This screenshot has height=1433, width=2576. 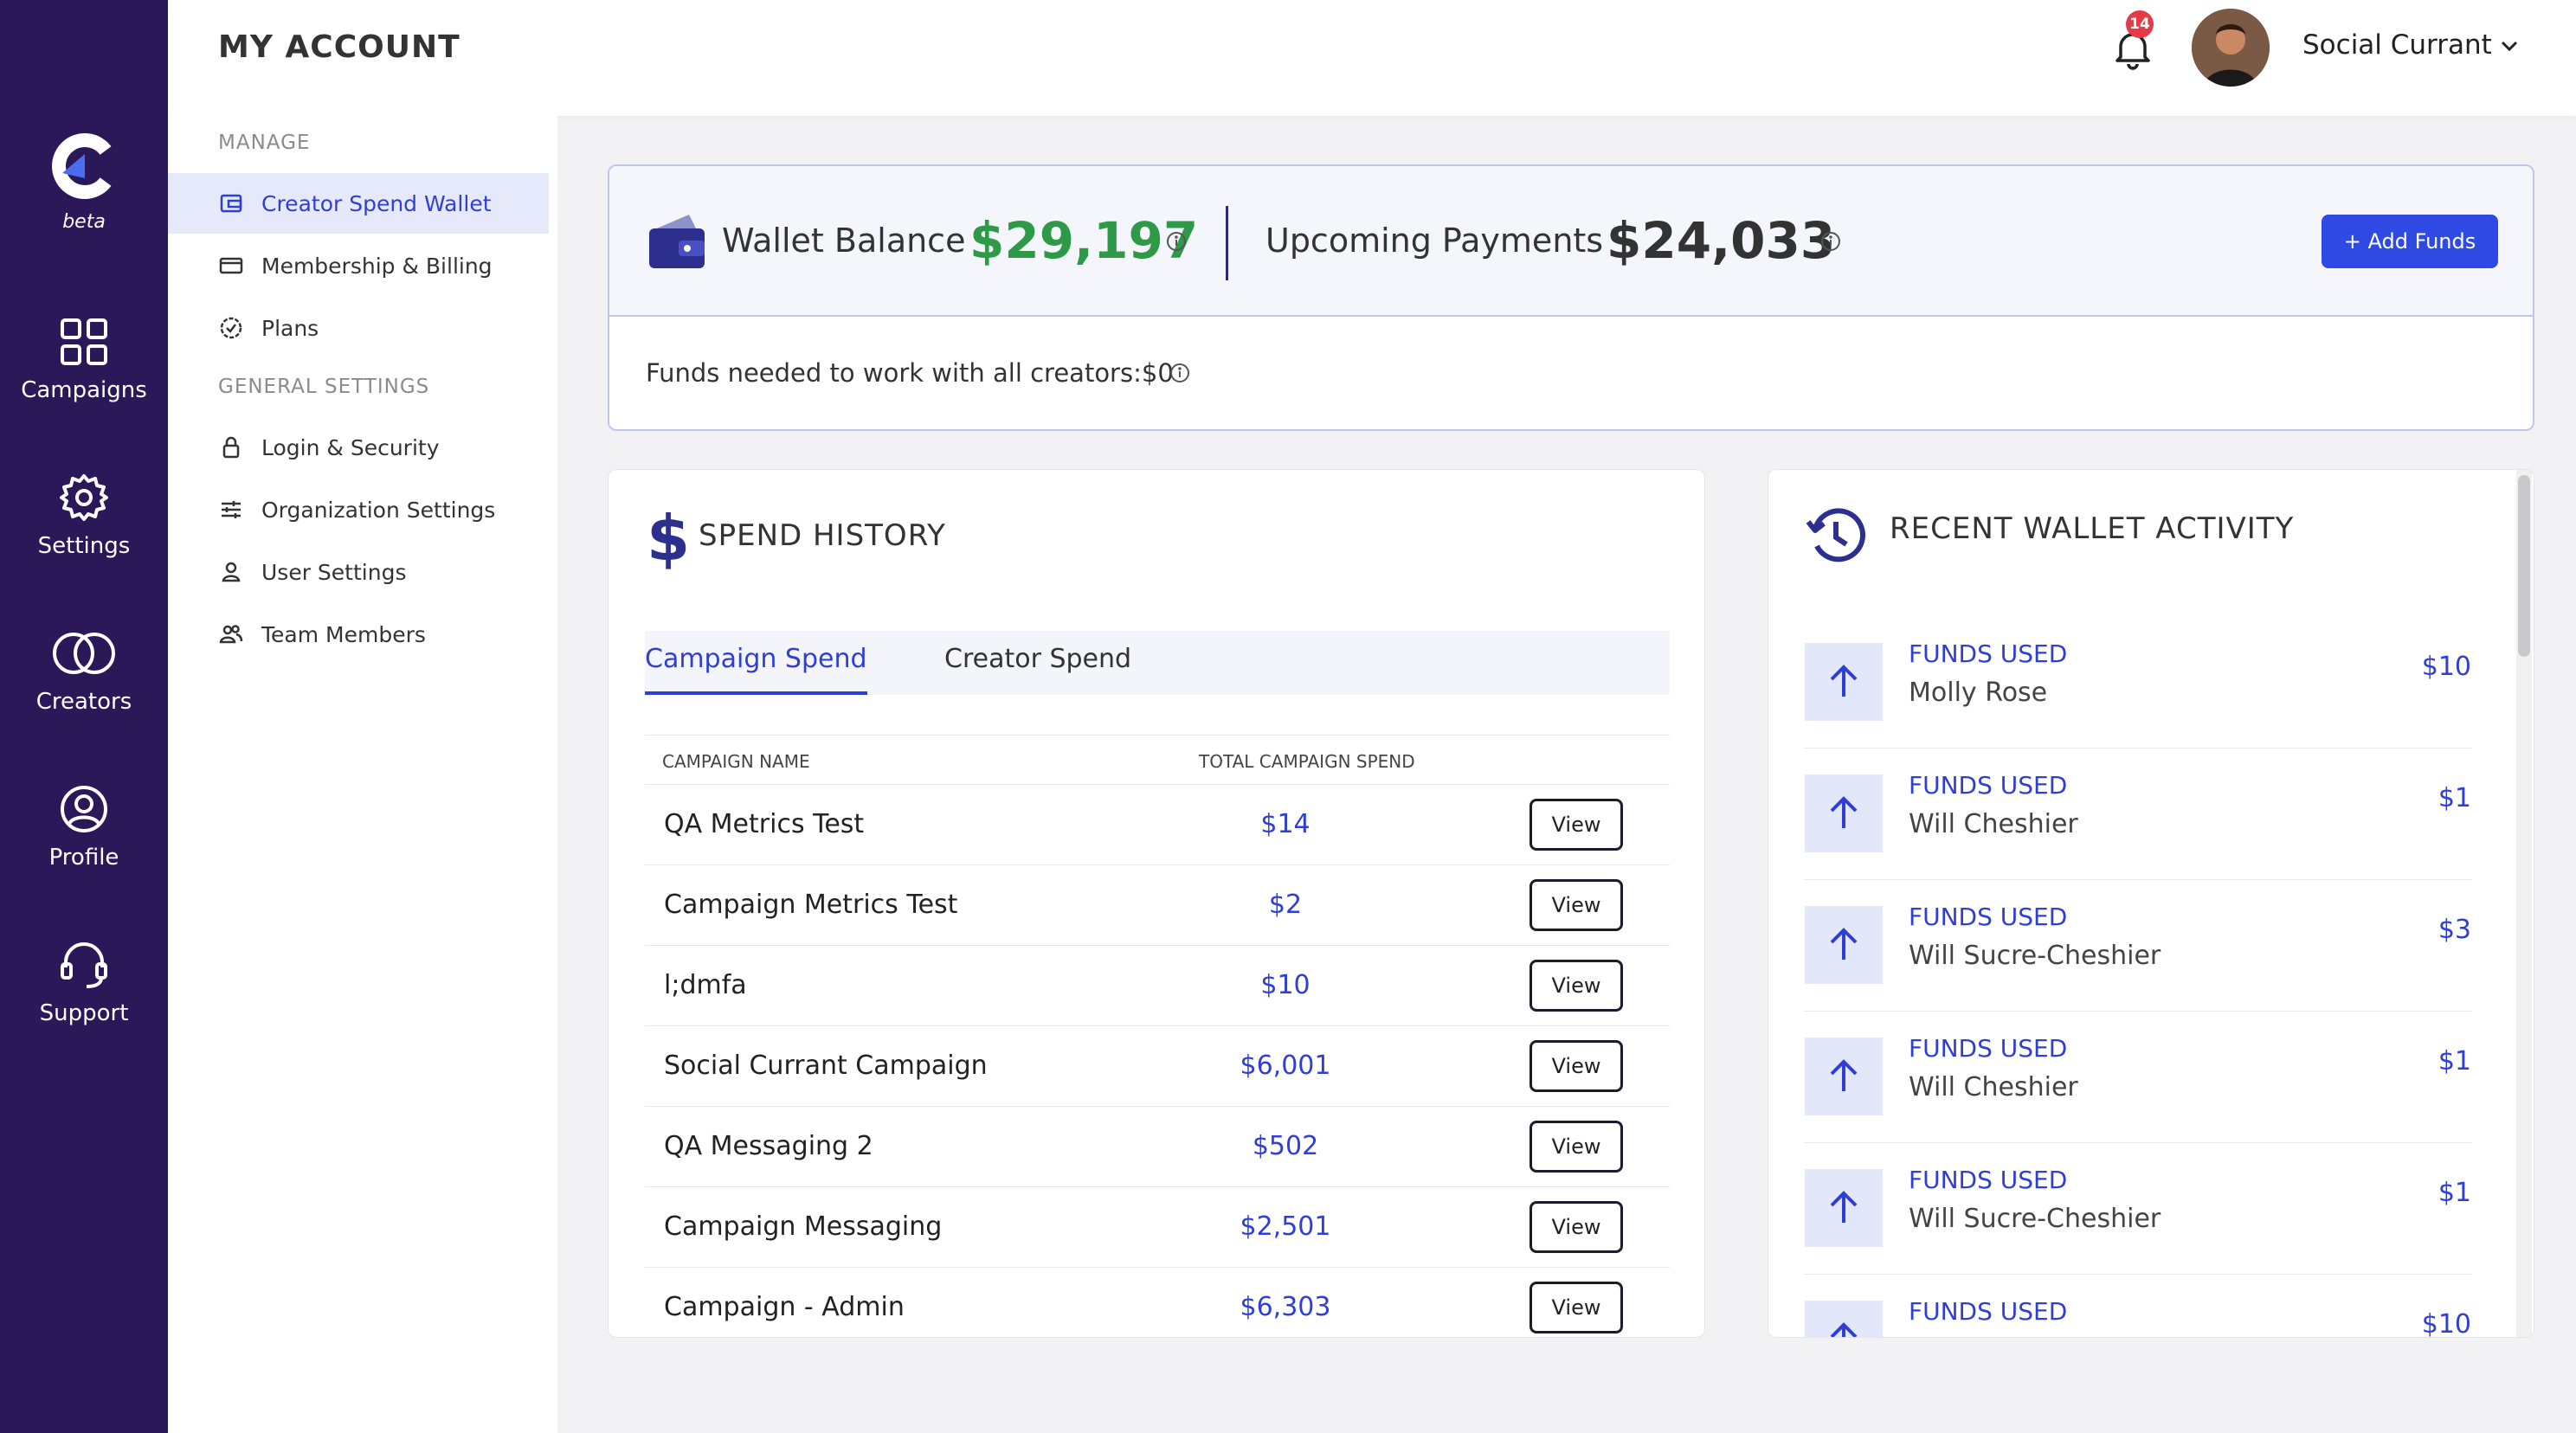 I want to click on person-icon, so click(x=231, y=572).